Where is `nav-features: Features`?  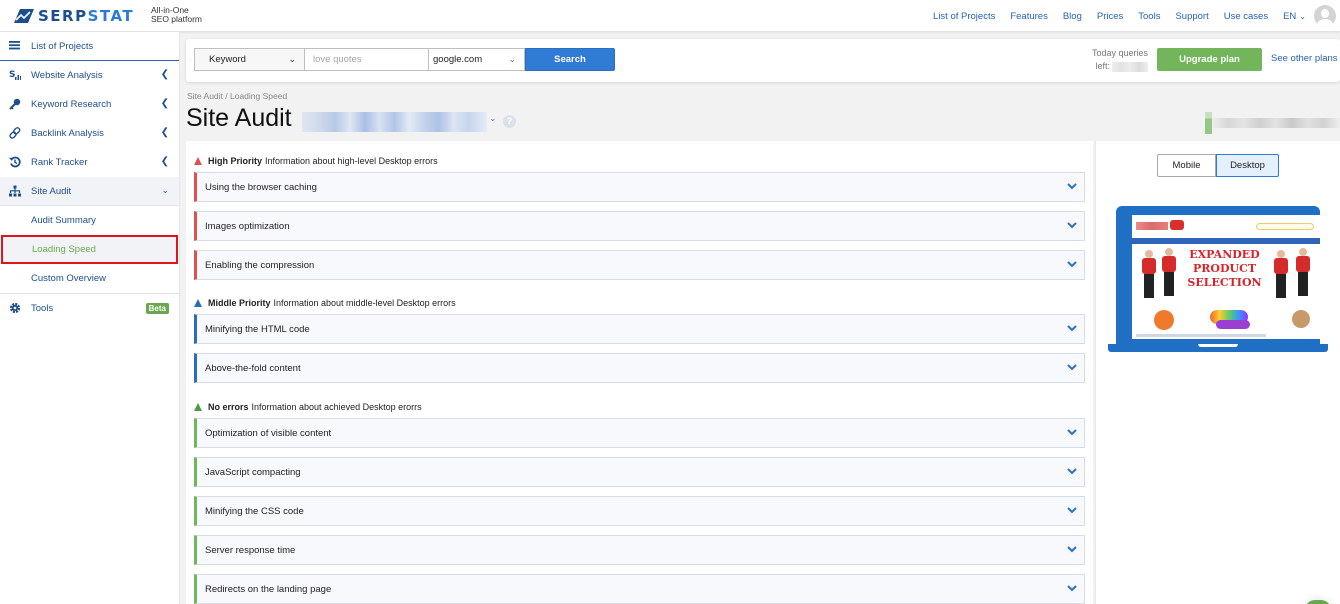 nav-features: Features is located at coordinates (1029, 16).